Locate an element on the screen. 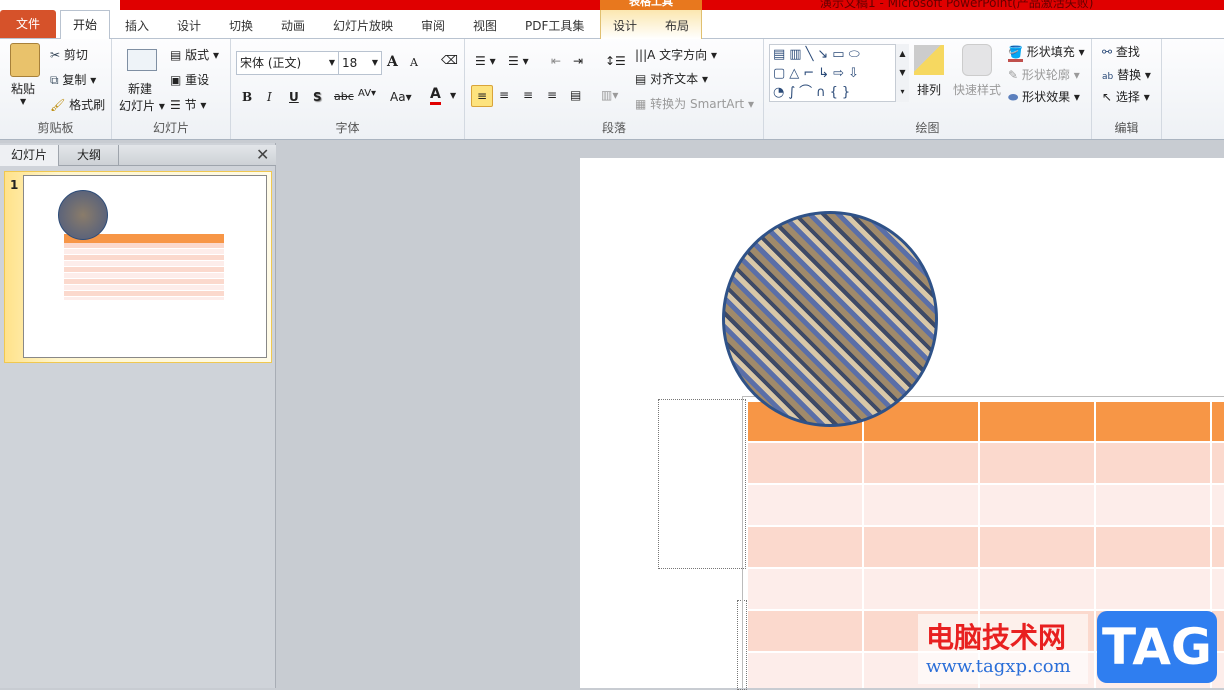  tab-transitions: 切换 is located at coordinates (241, 25).